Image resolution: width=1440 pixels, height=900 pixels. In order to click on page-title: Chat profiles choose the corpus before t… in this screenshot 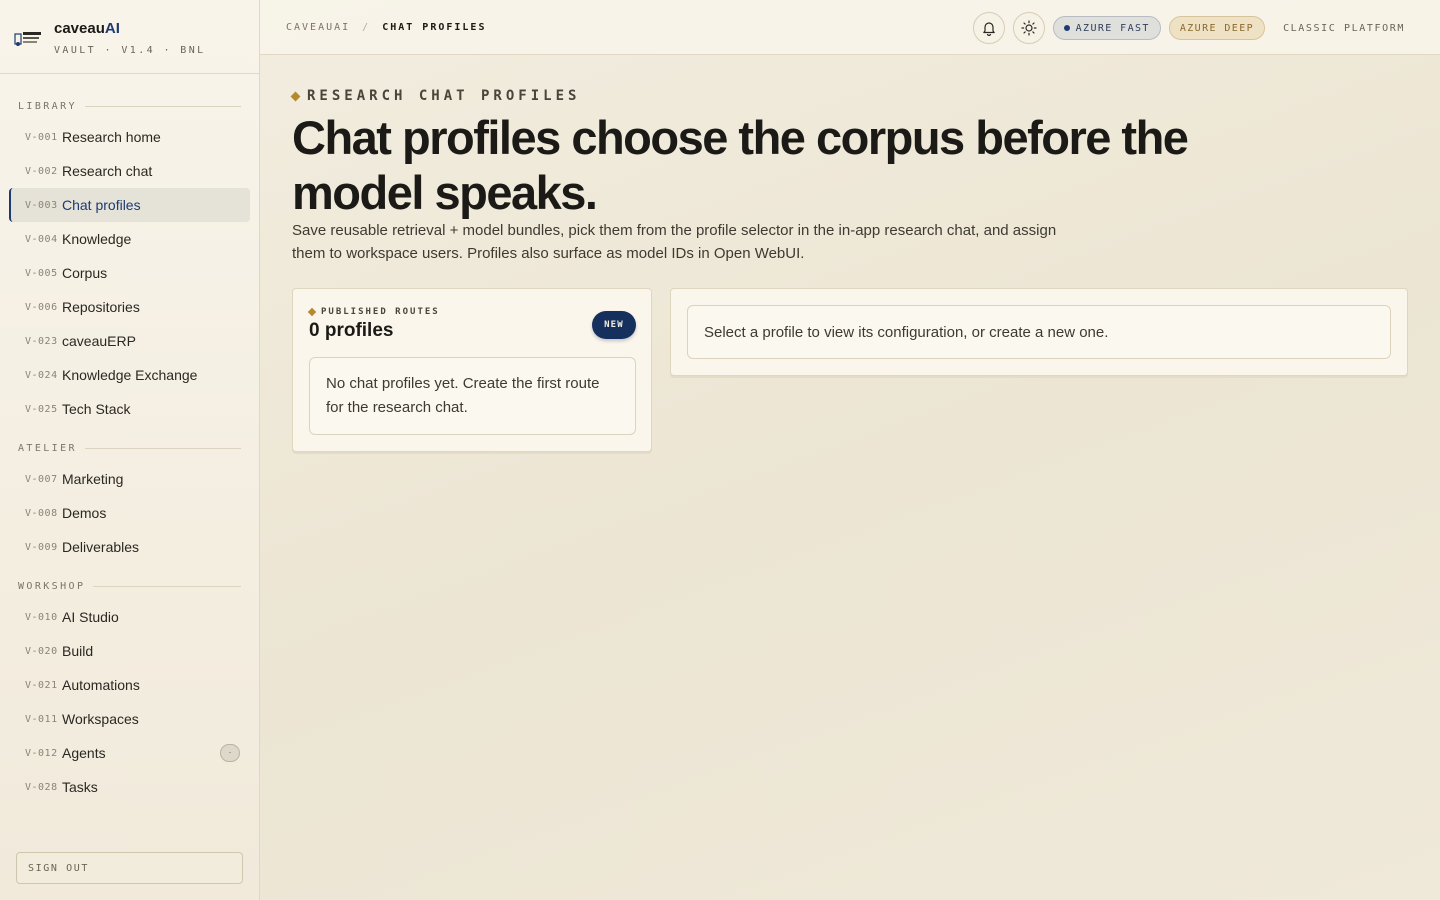, I will do `click(740, 165)`.